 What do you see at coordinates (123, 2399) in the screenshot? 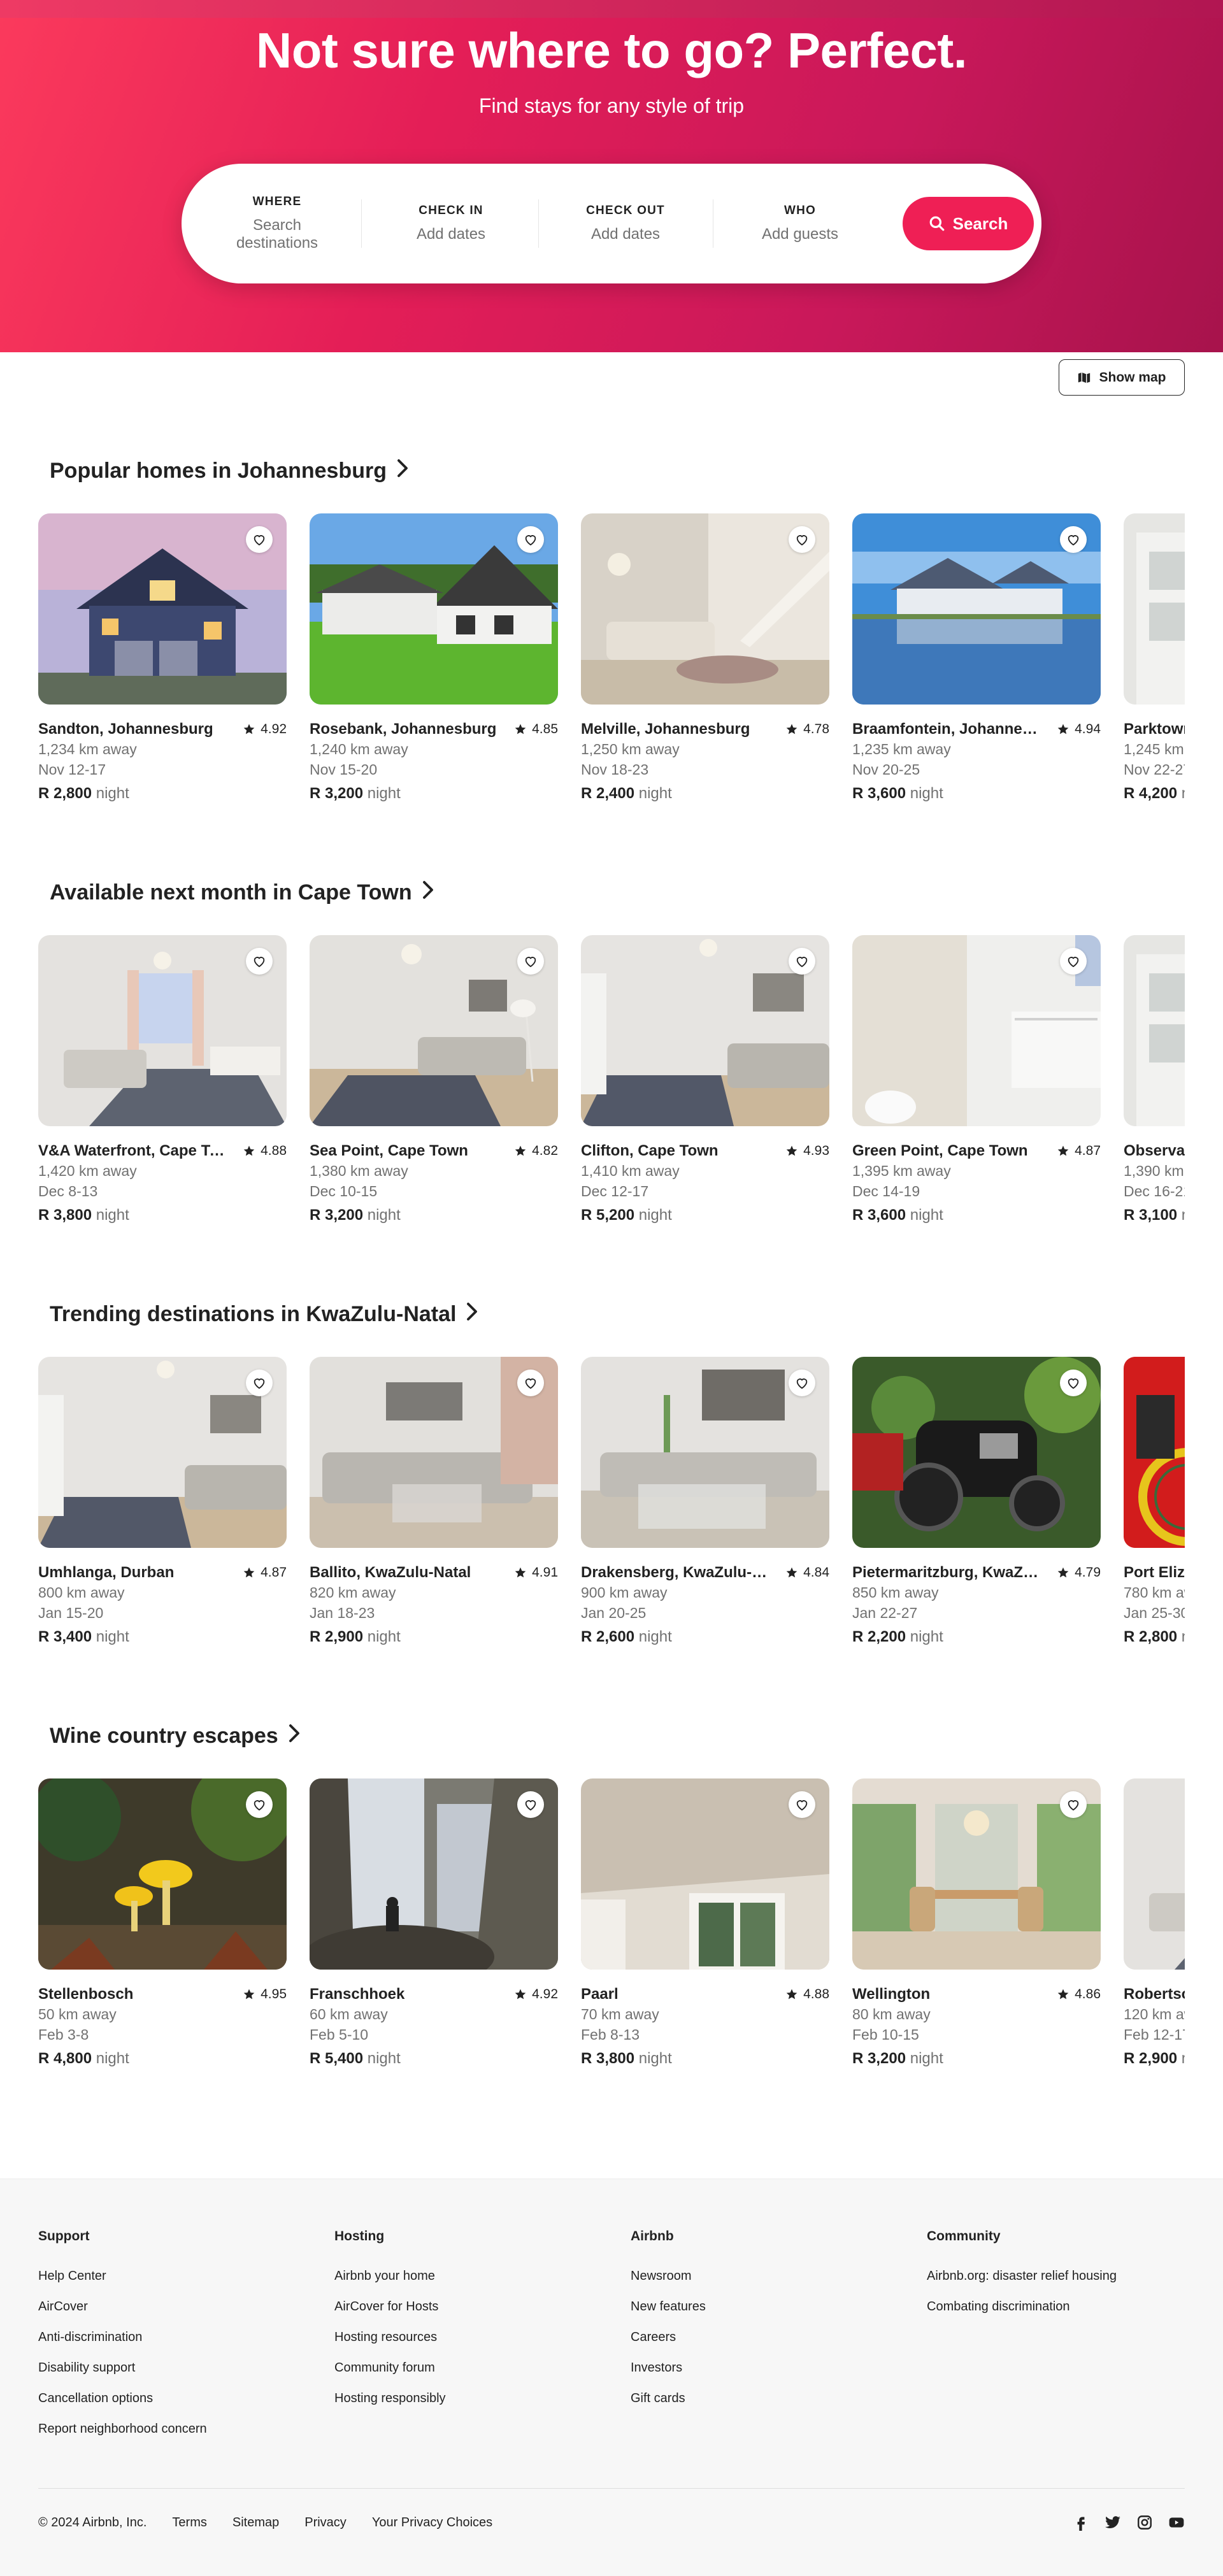
I see `footer-link: Cancellation options` at bounding box center [123, 2399].